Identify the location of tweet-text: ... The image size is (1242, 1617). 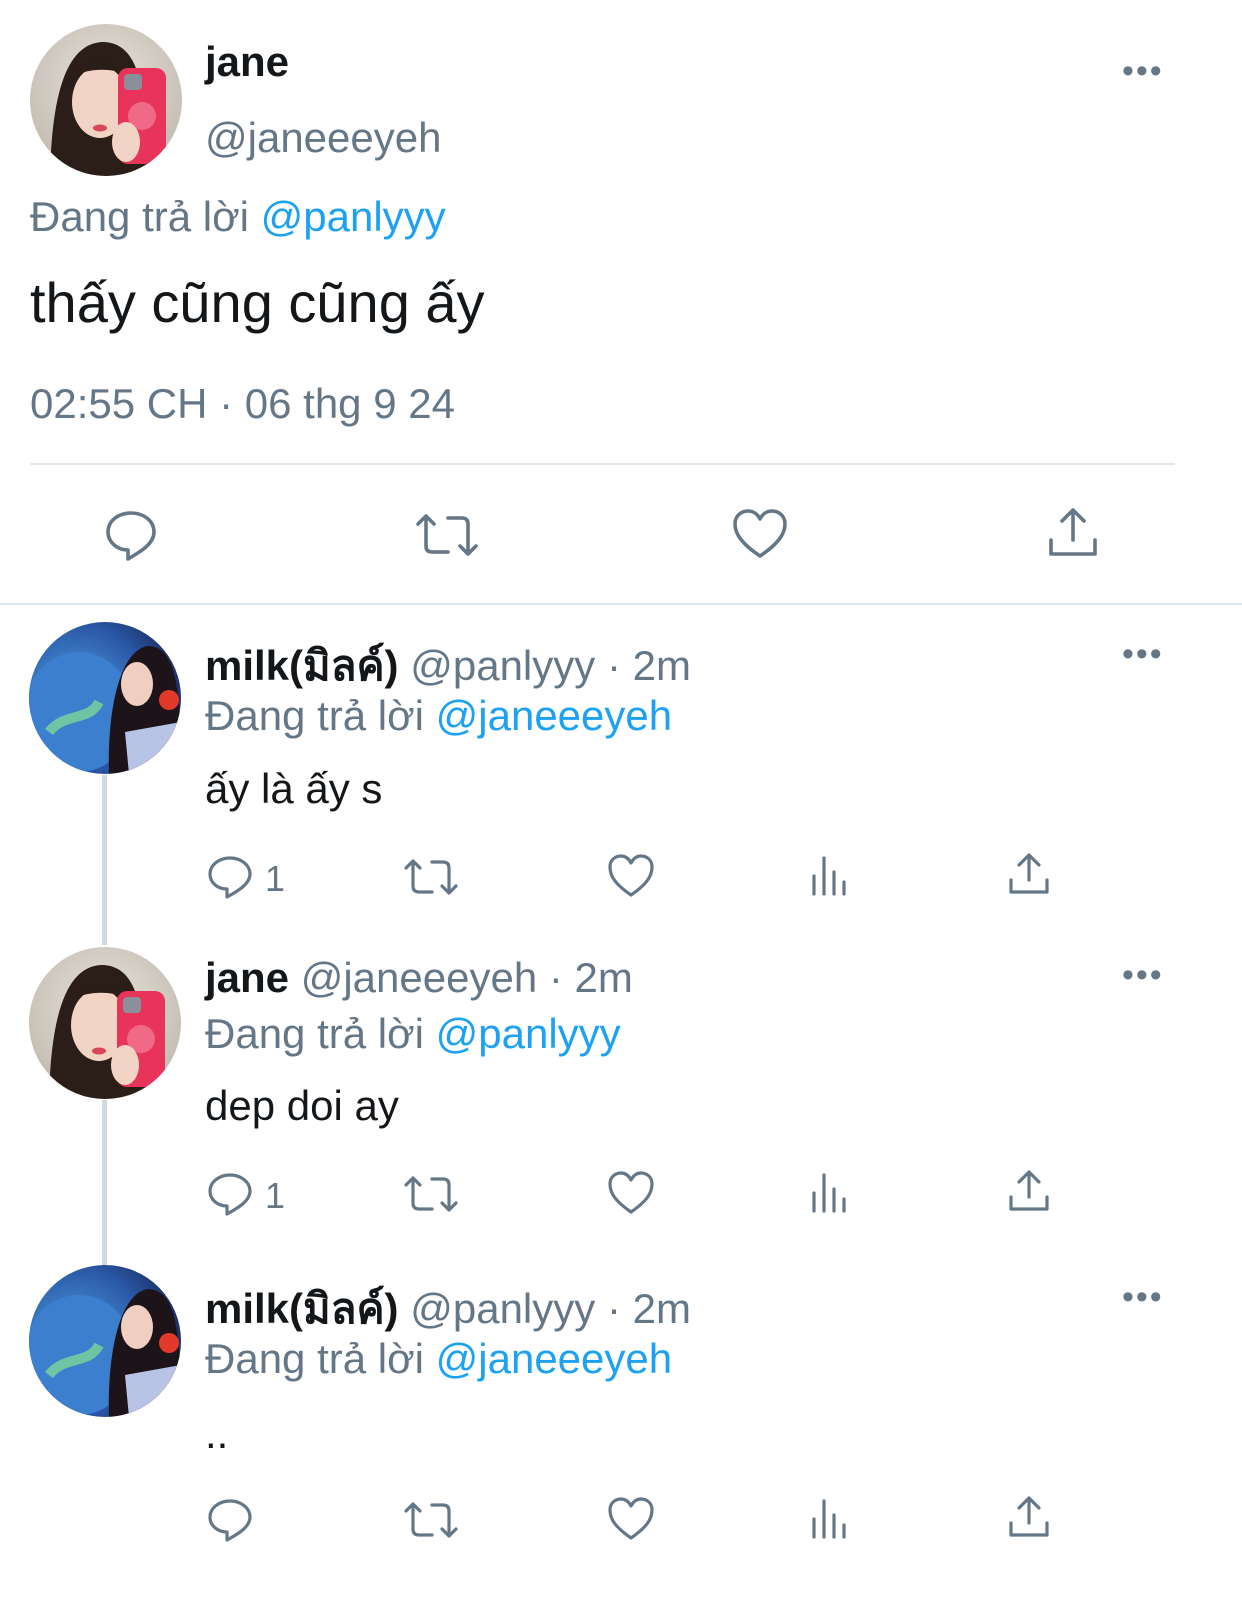
(217, 1433).